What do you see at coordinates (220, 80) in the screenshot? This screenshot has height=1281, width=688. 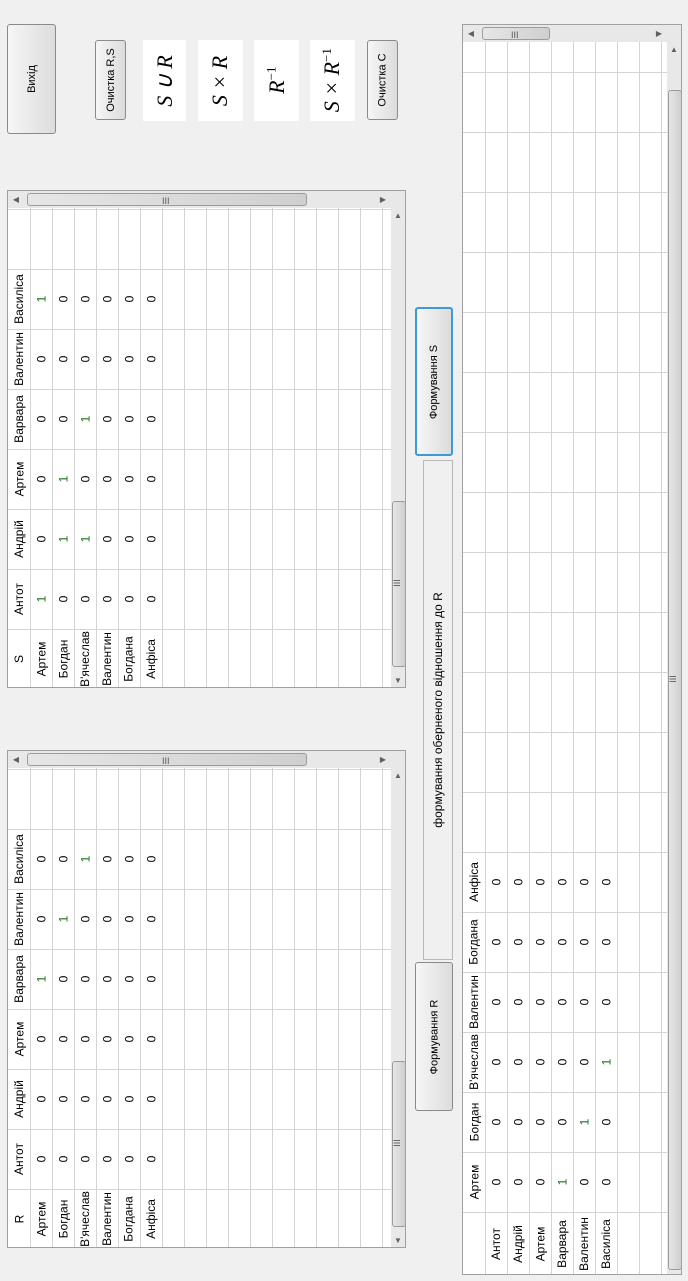 I see `product-formula: S × R` at bounding box center [220, 80].